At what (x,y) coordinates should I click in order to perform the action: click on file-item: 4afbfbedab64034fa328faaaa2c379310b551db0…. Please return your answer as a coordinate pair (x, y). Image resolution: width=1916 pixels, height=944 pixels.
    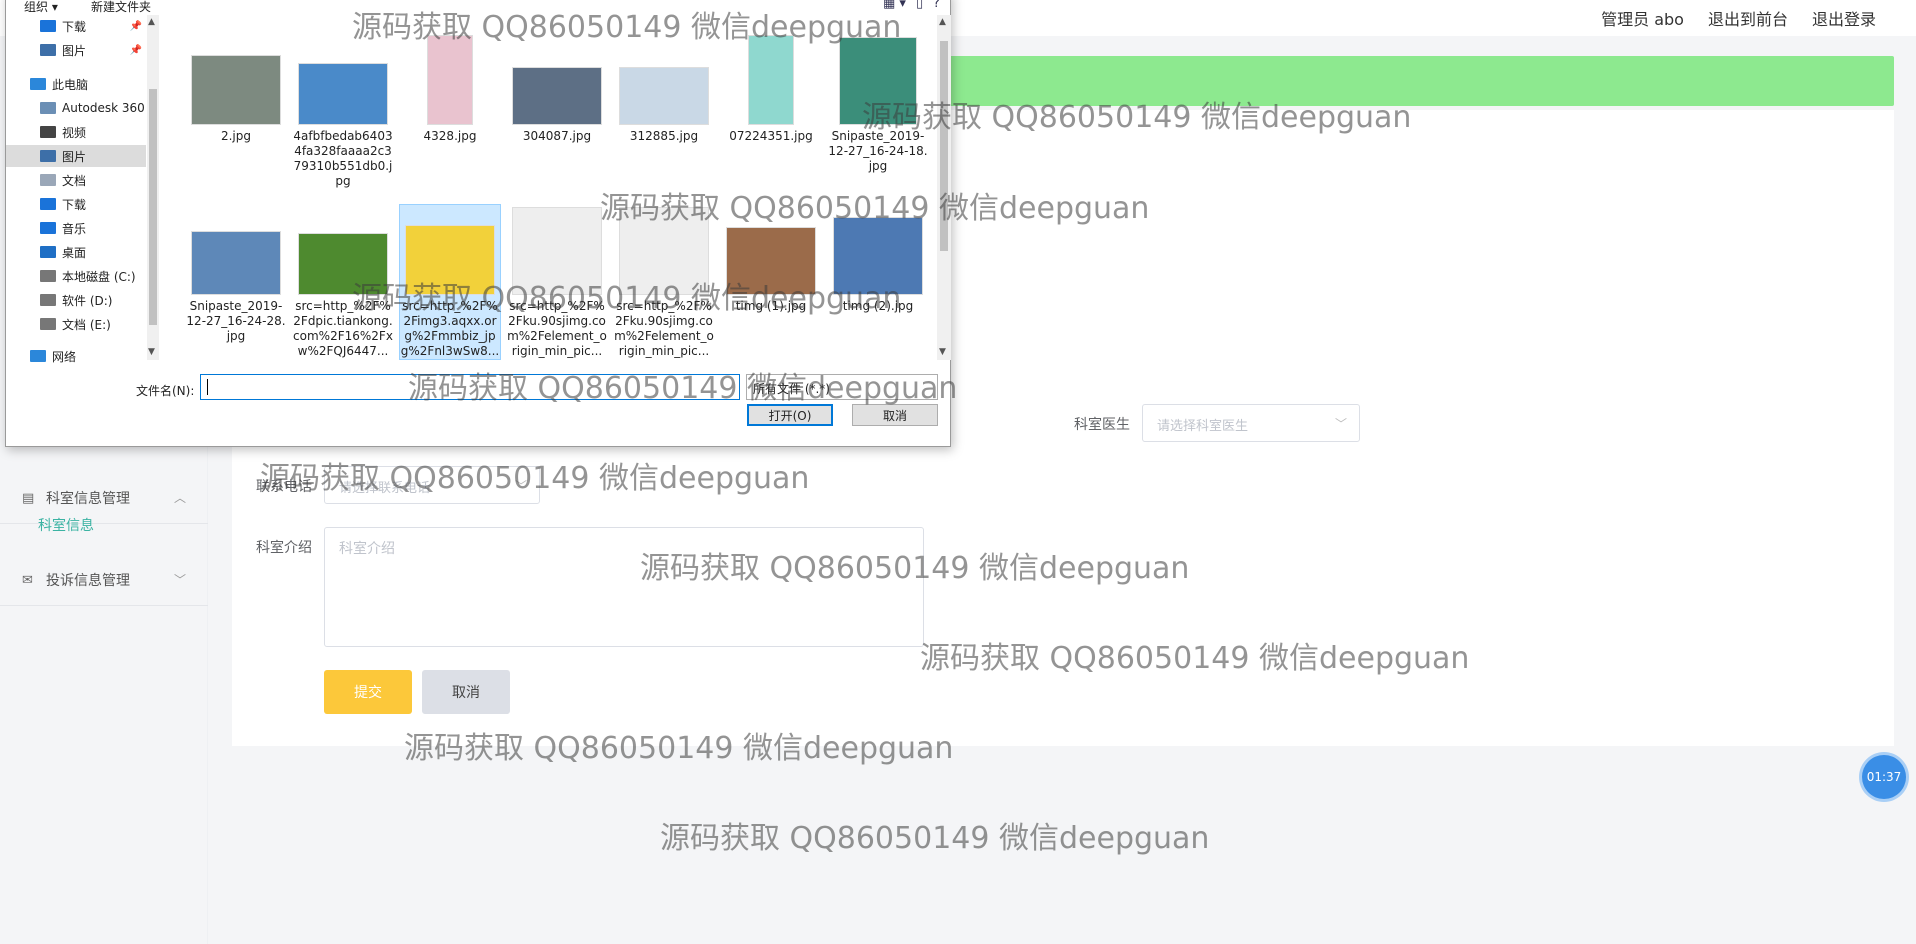
    Looking at the image, I should click on (343, 112).